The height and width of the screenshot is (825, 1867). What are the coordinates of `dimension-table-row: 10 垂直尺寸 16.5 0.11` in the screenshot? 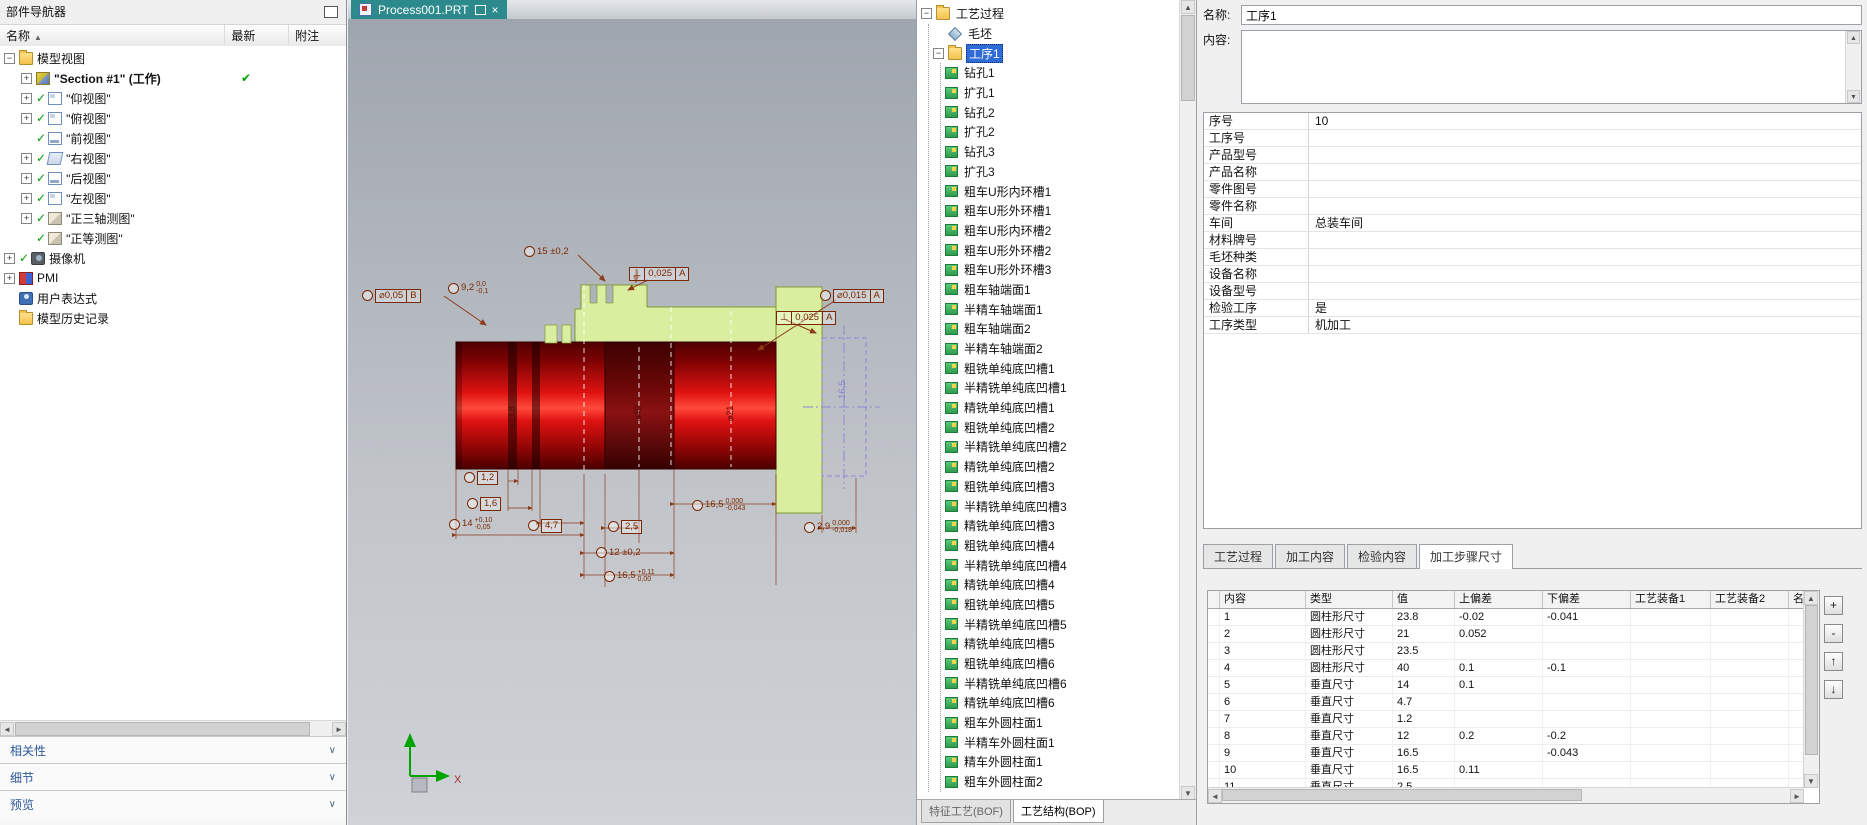 It's located at (1506, 770).